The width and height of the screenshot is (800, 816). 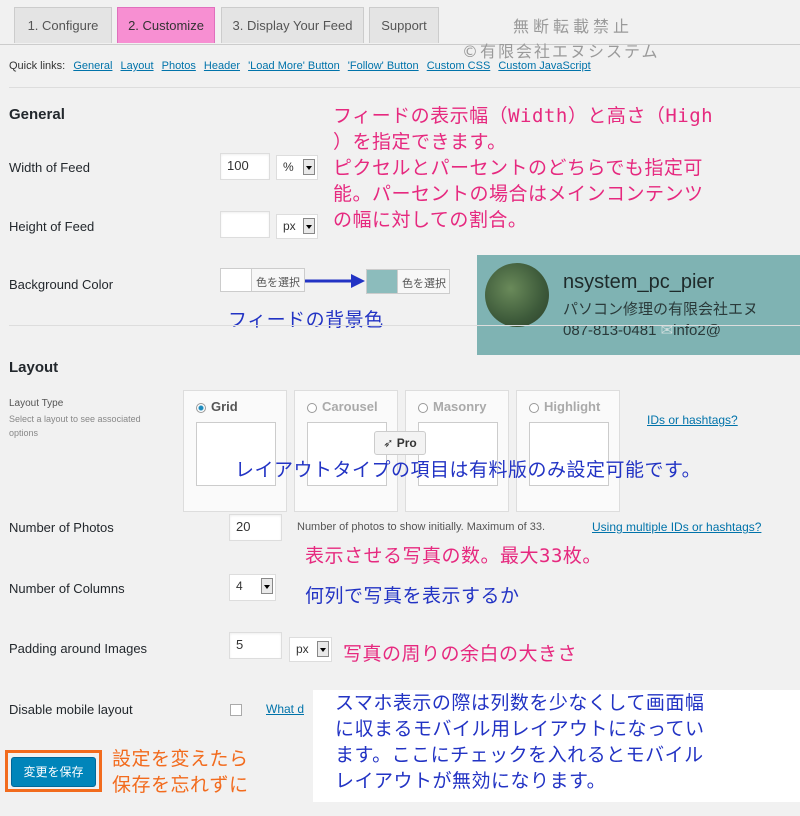 What do you see at coordinates (63, 25) in the screenshot?
I see `tab-configure: 1. Configure` at bounding box center [63, 25].